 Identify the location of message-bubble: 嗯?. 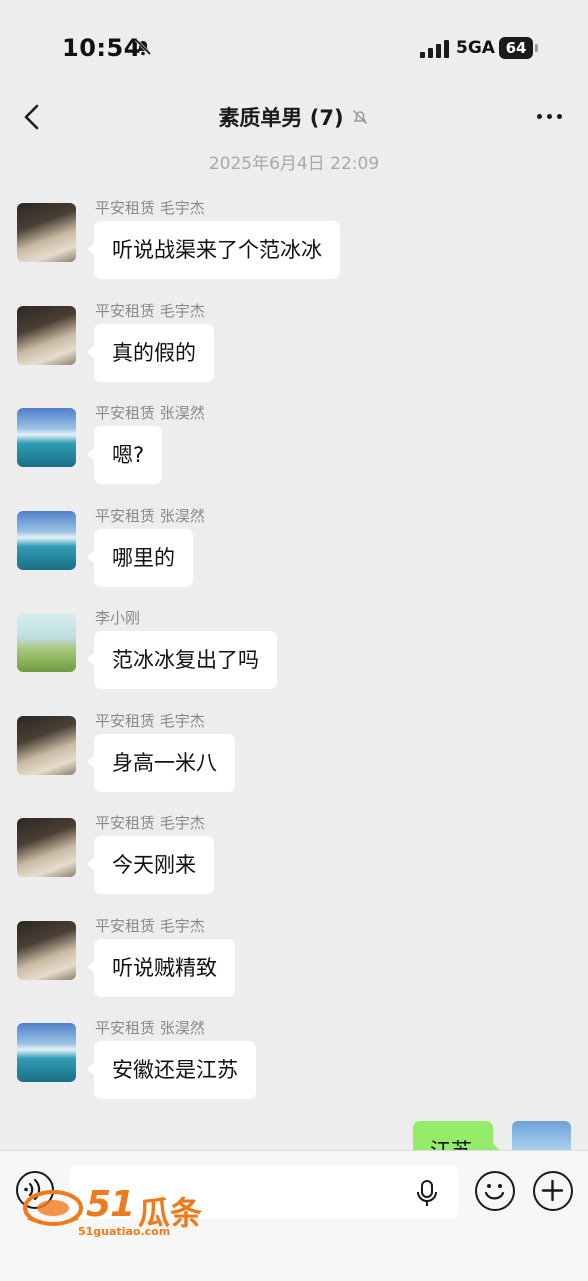
(124, 455).